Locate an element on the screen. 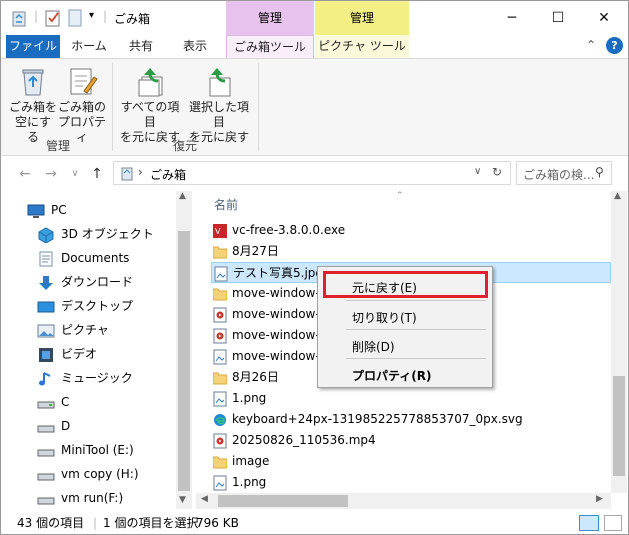  nav-pane-scrollbar: ▲ ▼ is located at coordinates (184, 350).